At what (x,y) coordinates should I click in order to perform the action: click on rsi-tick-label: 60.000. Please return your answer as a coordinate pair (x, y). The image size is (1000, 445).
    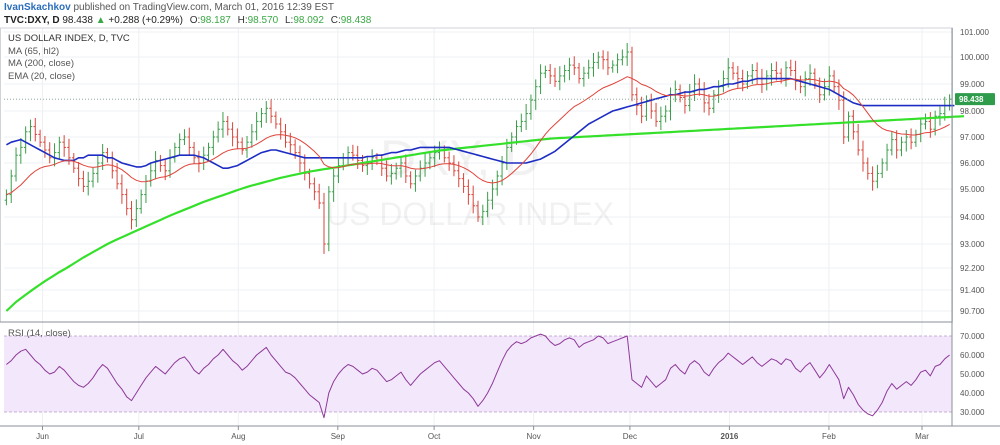
    Looking at the image, I should click on (972, 355).